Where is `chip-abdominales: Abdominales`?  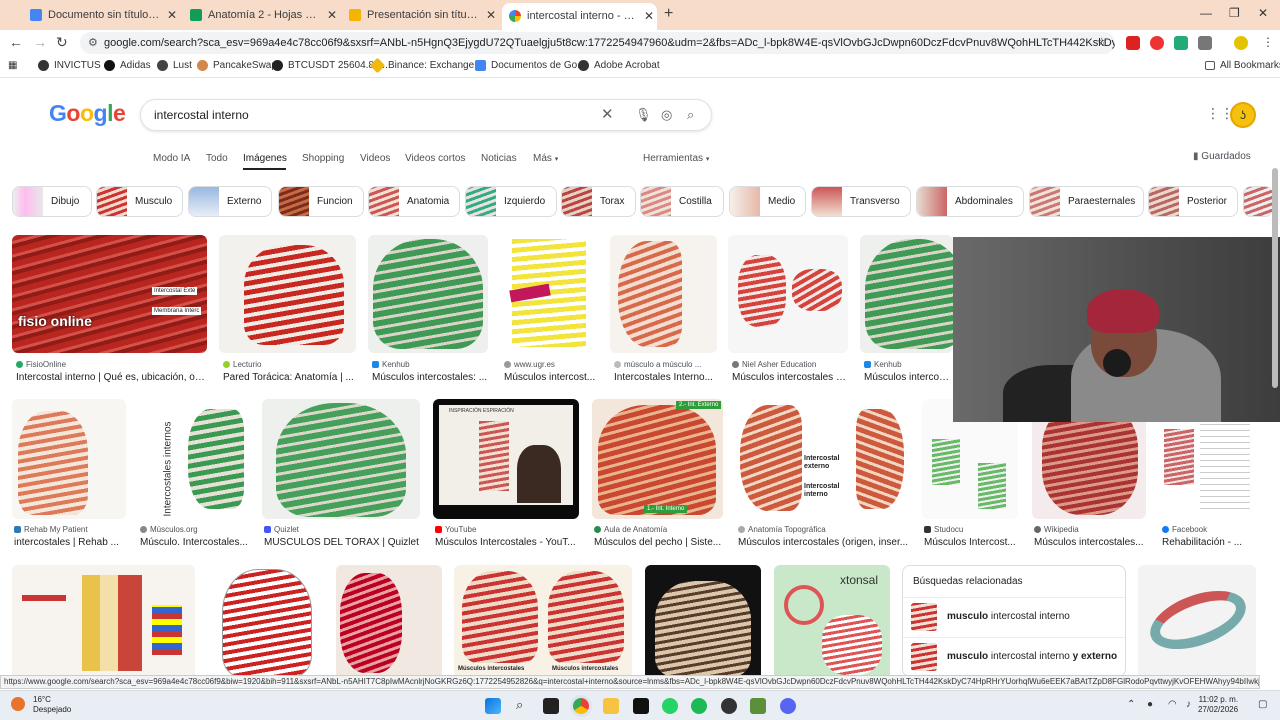
chip-abdominales: Abdominales is located at coordinates (970, 201).